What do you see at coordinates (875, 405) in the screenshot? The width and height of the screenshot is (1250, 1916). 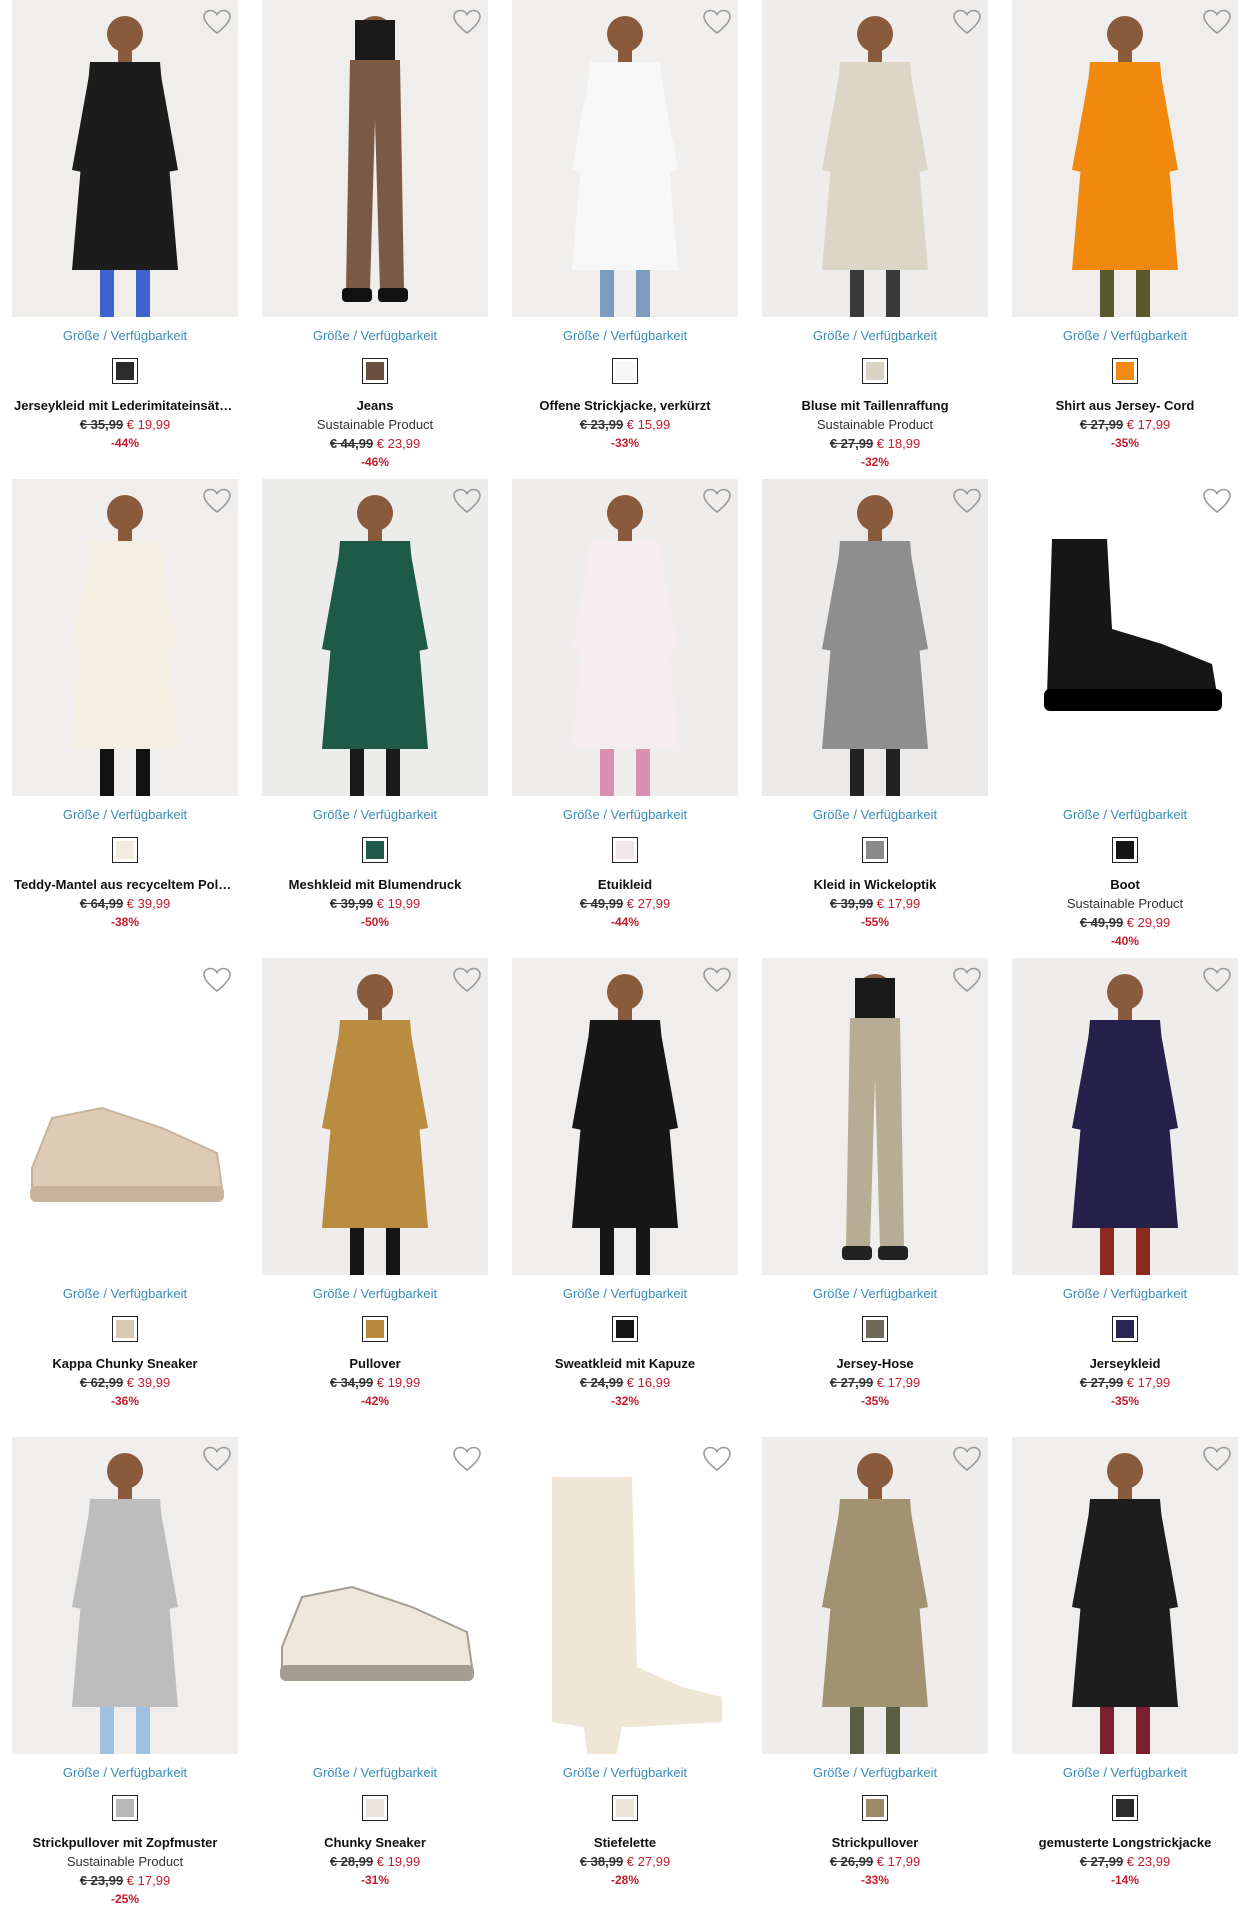 I see `product-name: Bluse mit Taillenraffung` at bounding box center [875, 405].